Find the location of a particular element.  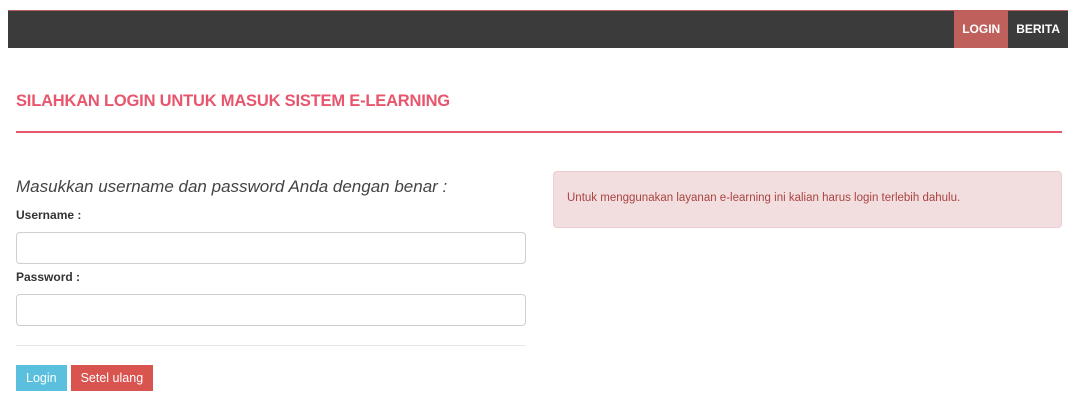

nav-menu: LOGIN BERITA is located at coordinates (1011, 29).